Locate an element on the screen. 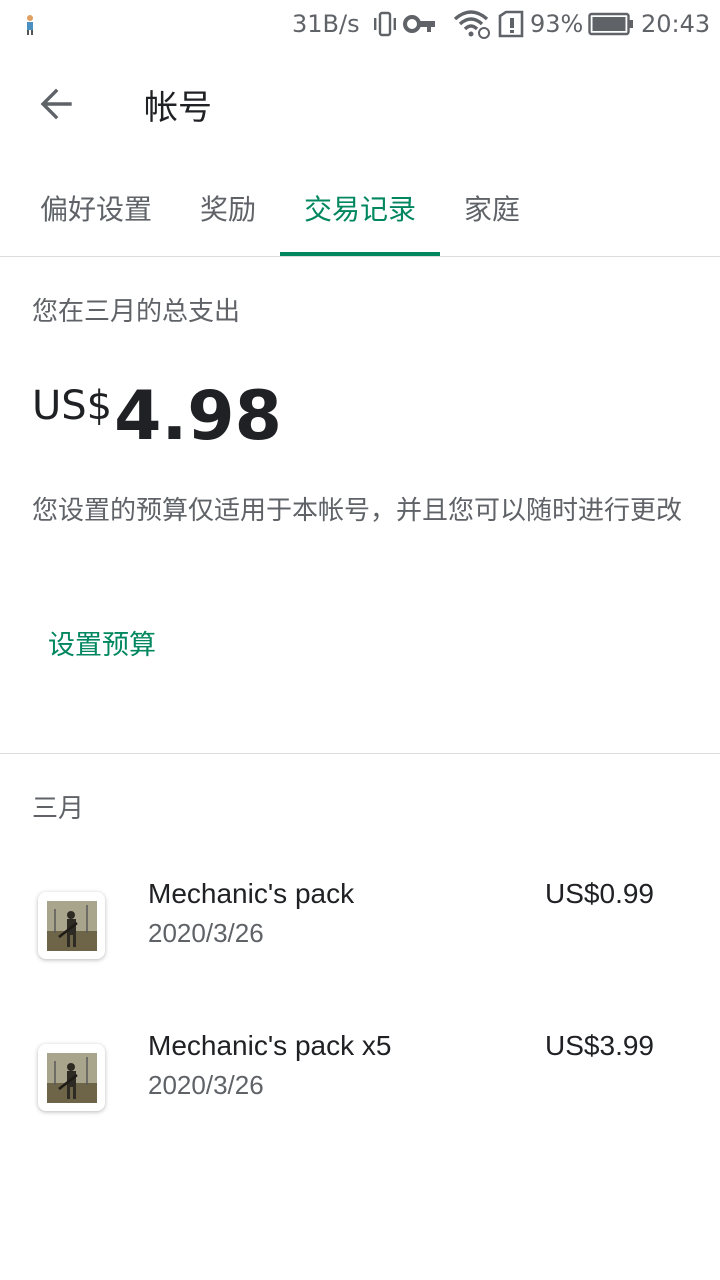 This screenshot has height=1280, width=720. summary-label: 您在三月的总支出 is located at coordinates (136, 312).